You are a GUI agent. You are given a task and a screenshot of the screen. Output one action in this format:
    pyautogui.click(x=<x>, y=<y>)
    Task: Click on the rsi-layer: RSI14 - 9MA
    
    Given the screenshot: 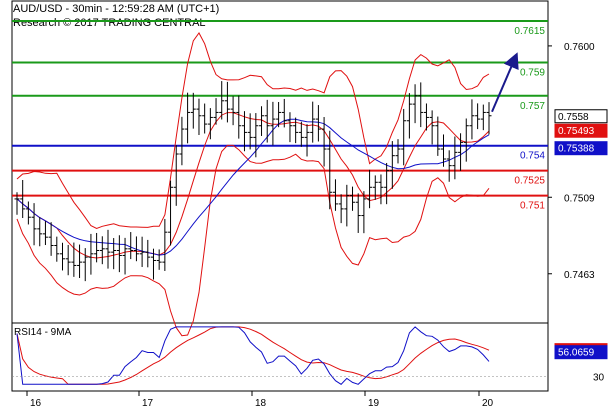 What is the action you would take?
    pyautogui.click(x=280, y=355)
    